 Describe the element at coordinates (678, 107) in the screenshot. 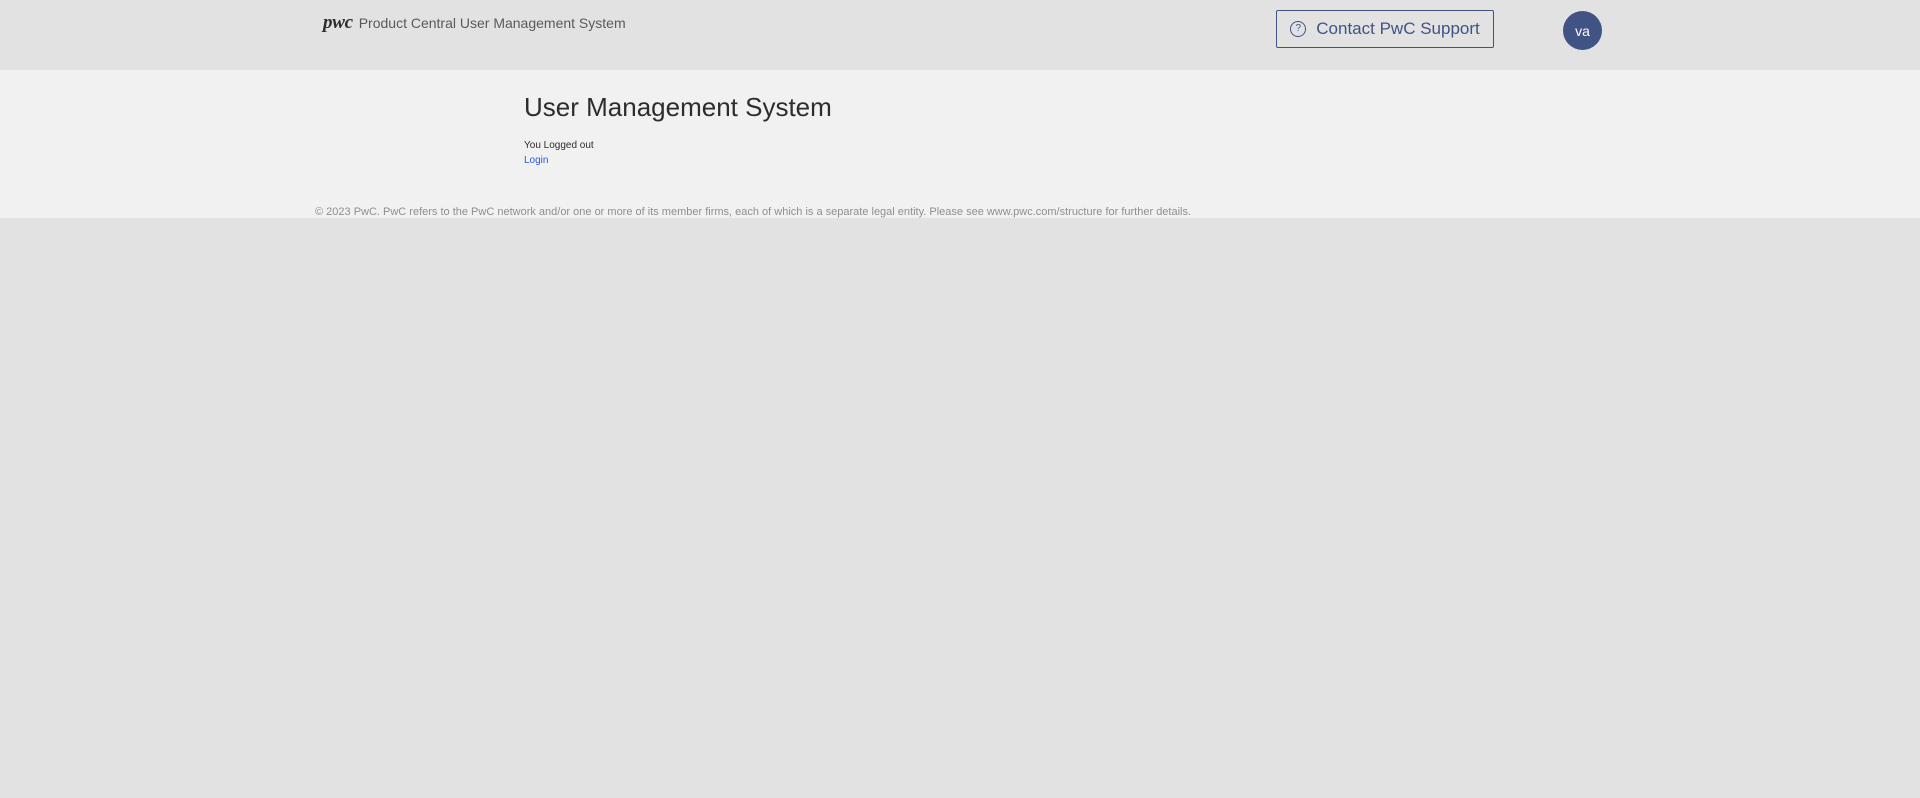

I see `page-title: User Management System` at that location.